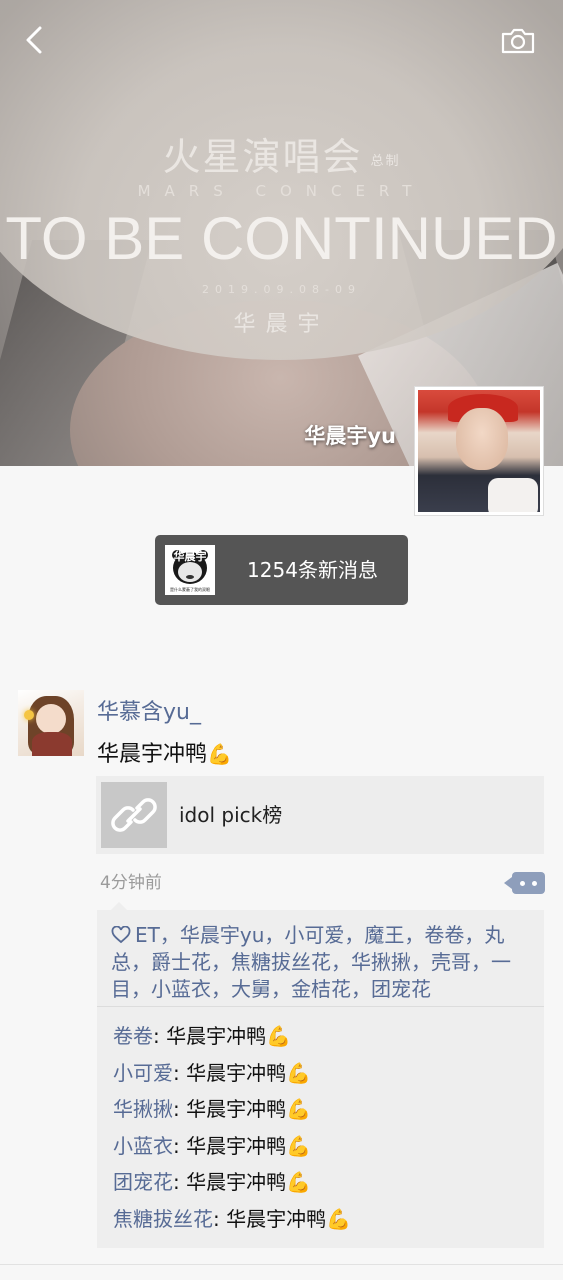 Image resolution: width=563 pixels, height=1280 pixels. What do you see at coordinates (29, 715) in the screenshot?
I see `avatar-sparkle` at bounding box center [29, 715].